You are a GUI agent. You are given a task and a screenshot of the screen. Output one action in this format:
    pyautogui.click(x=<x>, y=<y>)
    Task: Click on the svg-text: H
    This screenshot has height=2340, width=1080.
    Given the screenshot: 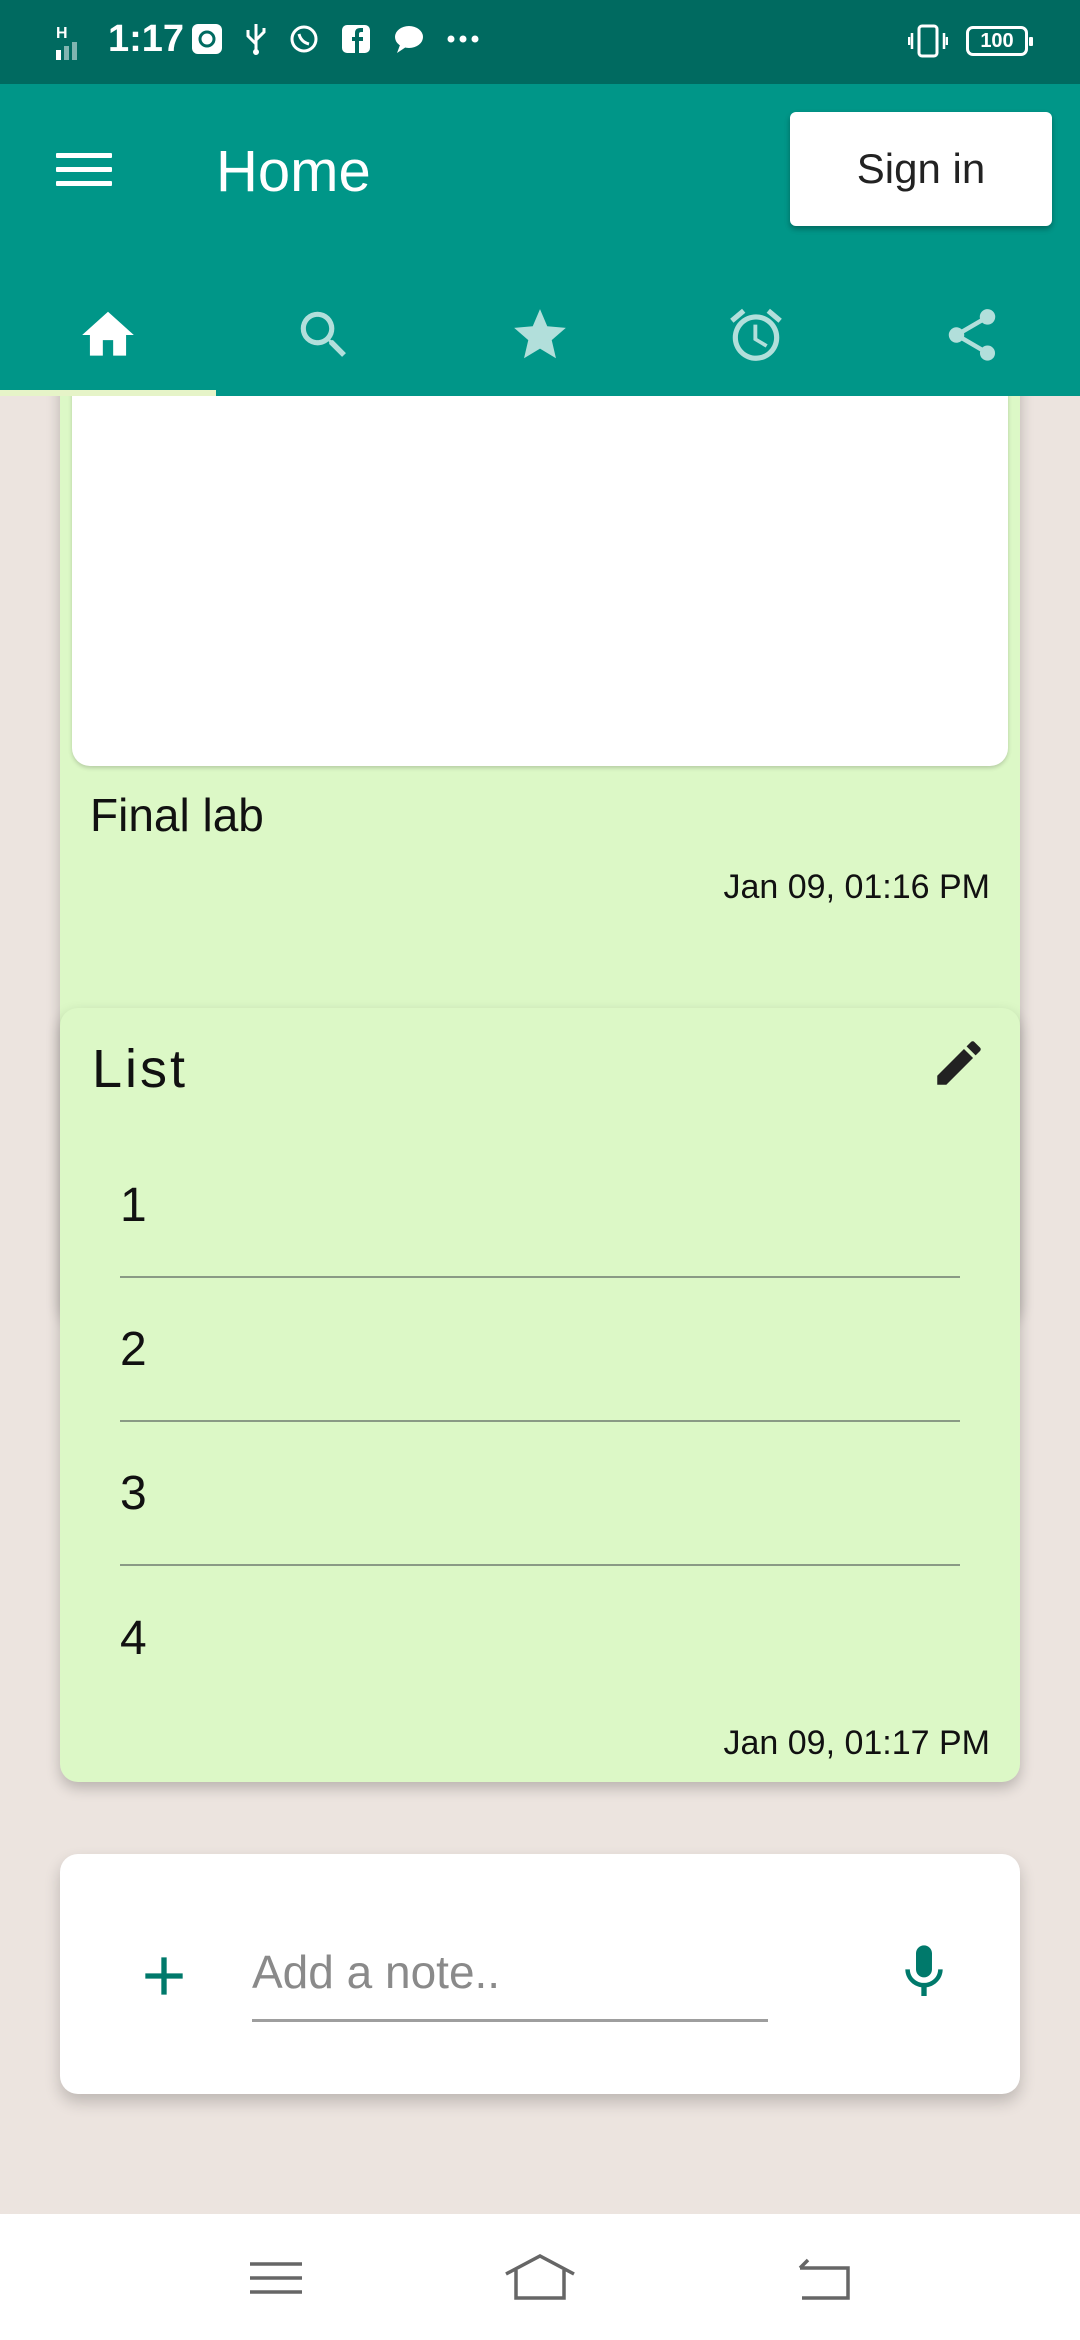 What is the action you would take?
    pyautogui.click(x=62, y=33)
    